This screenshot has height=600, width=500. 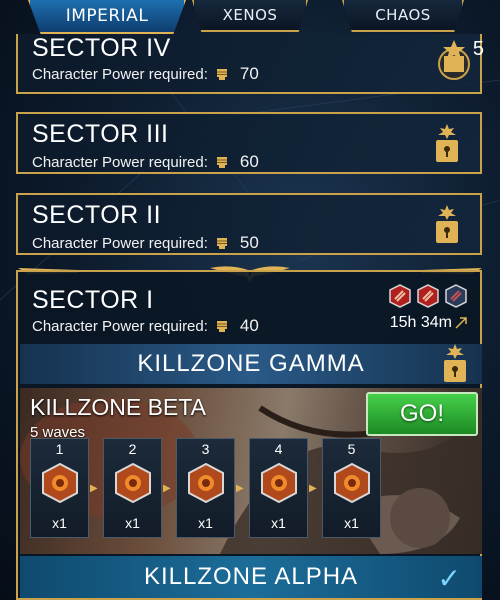 I want to click on sector-title: SECTOR III, so click(x=100, y=134).